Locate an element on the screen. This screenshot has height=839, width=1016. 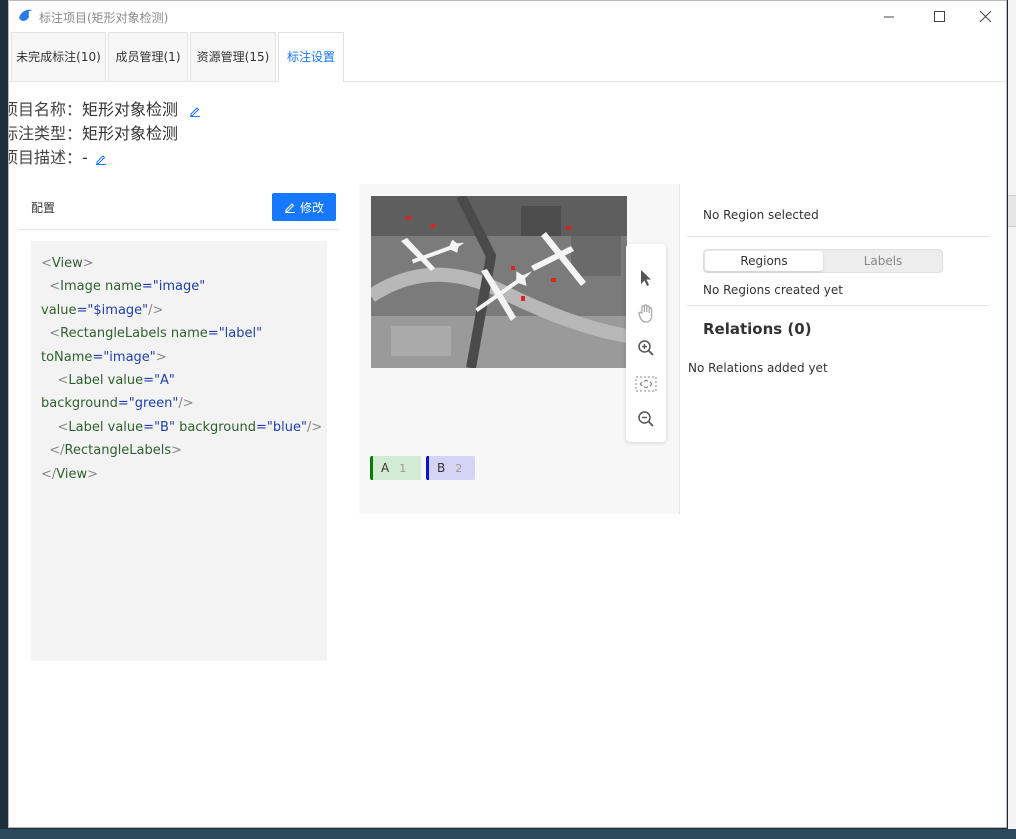
relations-title: Relations (0) is located at coordinates (757, 329).